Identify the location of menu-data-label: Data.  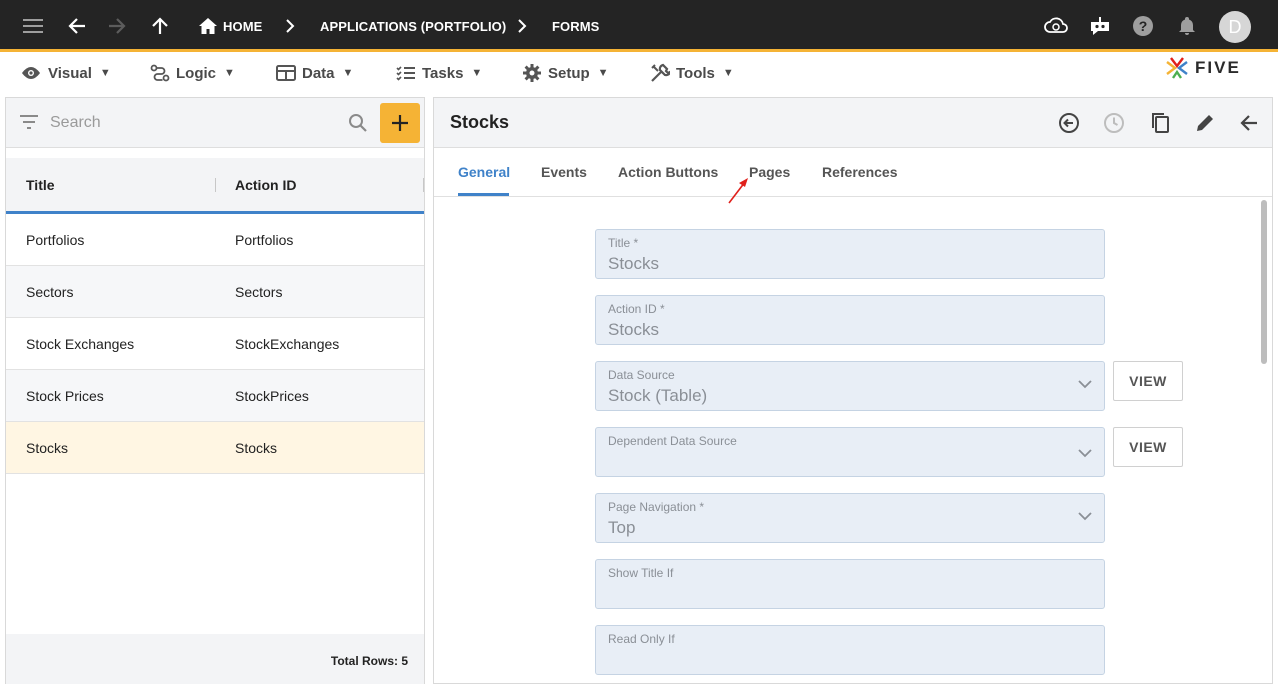
(318, 73).